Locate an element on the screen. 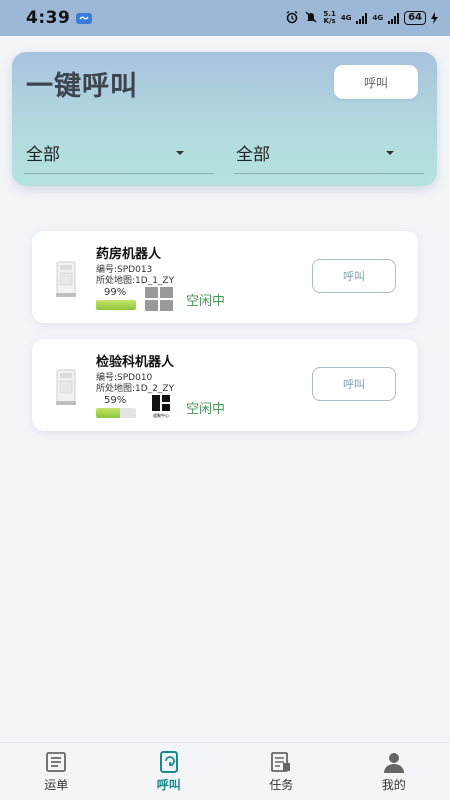  nav-item-task: 任务 is located at coordinates (281, 771).